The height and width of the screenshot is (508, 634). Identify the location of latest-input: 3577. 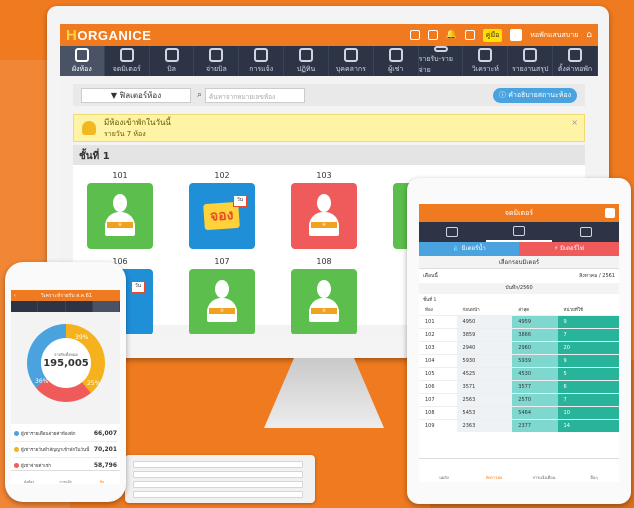
(535, 386).